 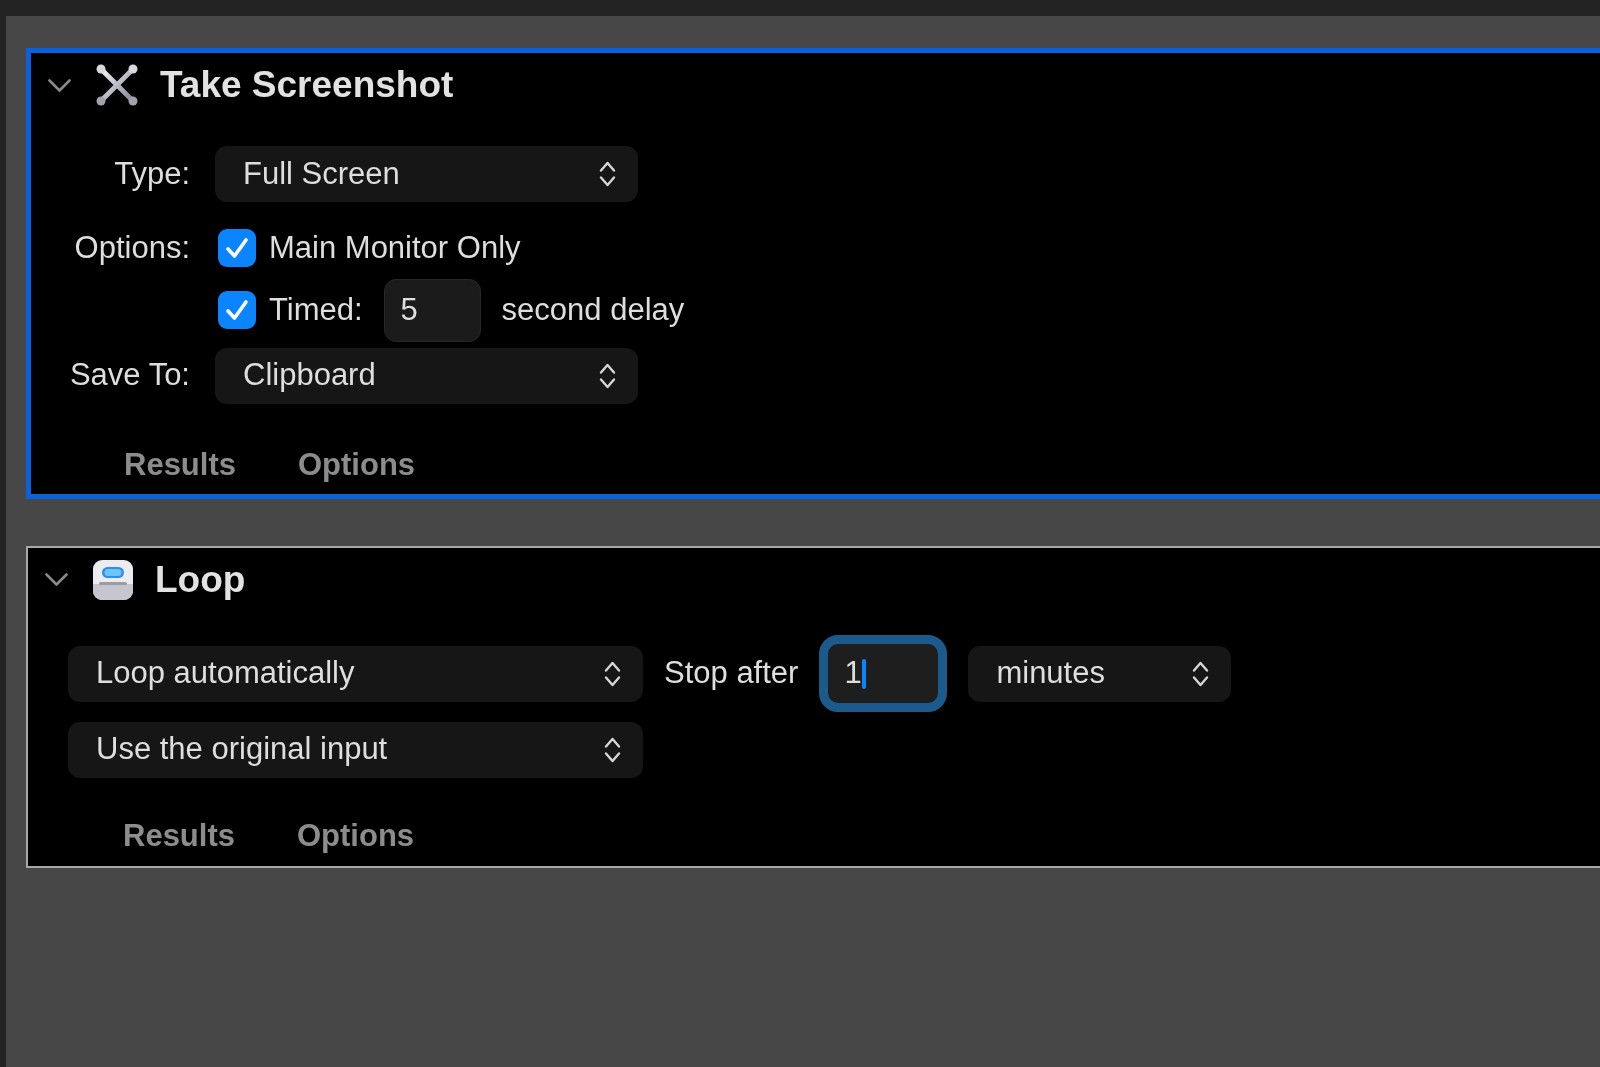 I want to click on text-field: 5, so click(x=432, y=310).